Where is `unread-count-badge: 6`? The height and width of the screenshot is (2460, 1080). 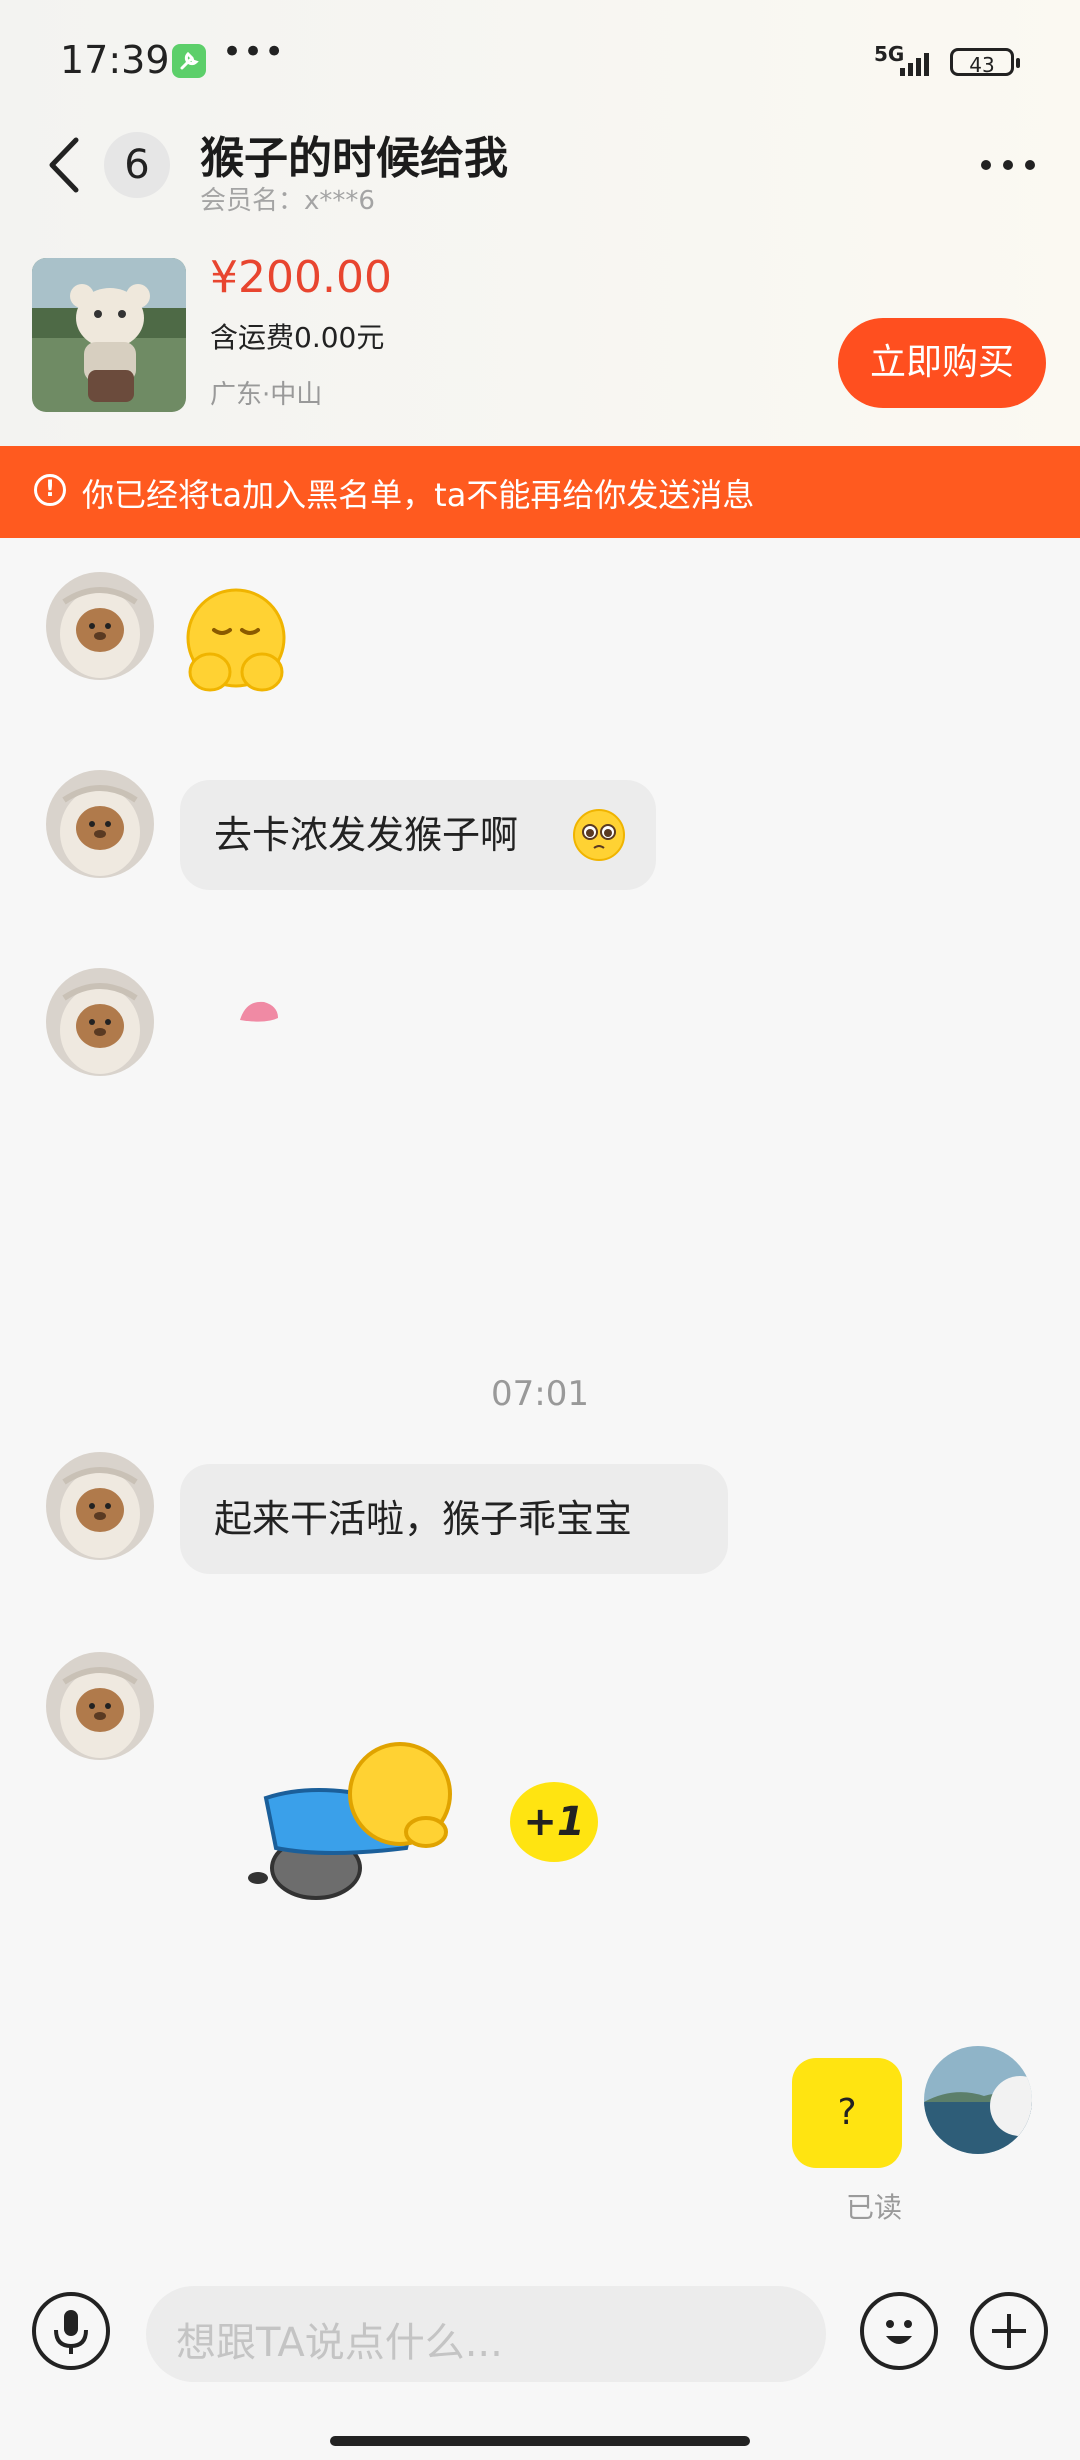
unread-count-badge: 6 is located at coordinates (137, 165).